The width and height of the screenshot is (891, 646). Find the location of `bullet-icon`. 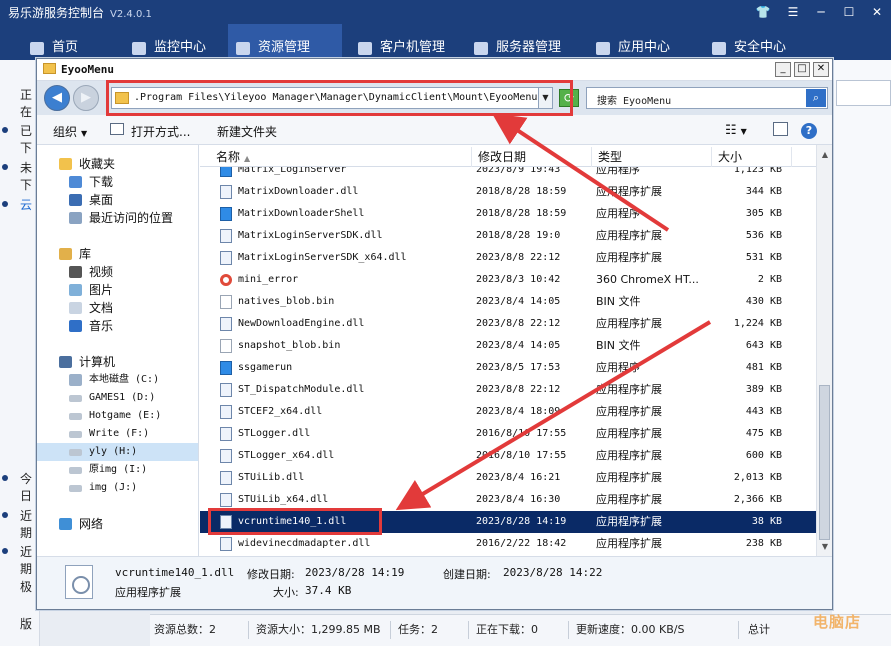

bullet-icon is located at coordinates (5, 515).